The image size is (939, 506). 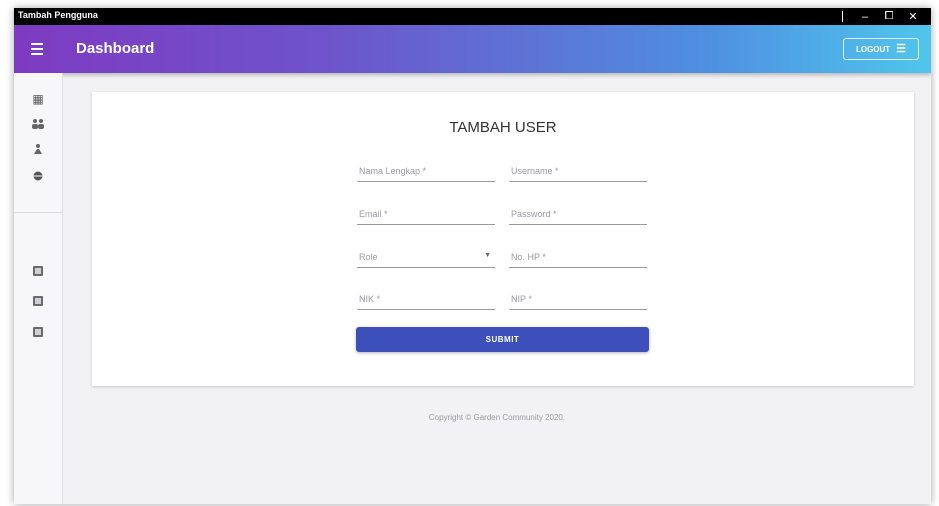 I want to click on phone-field, so click(x=578, y=257).